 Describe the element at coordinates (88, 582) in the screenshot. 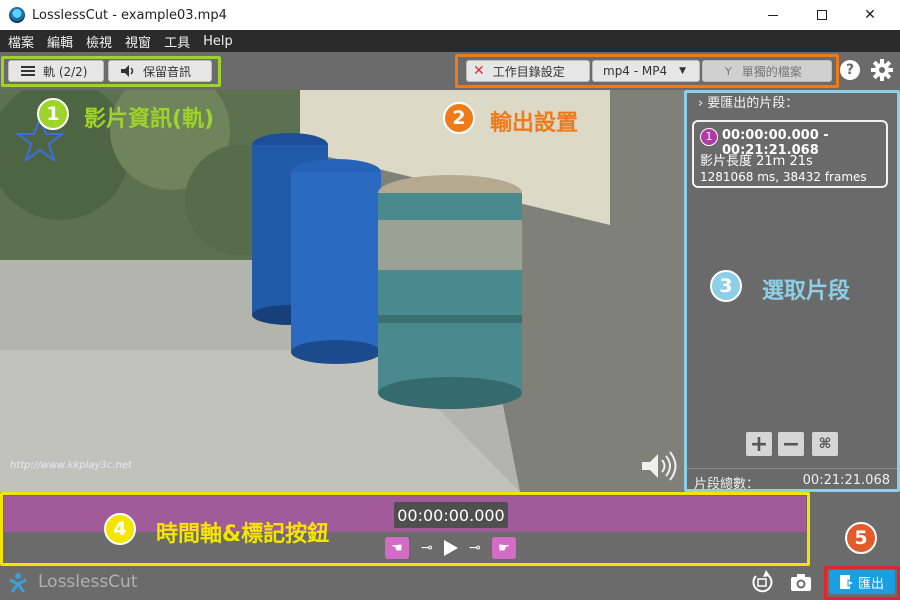

I see `brand-label: LosslessCut` at that location.